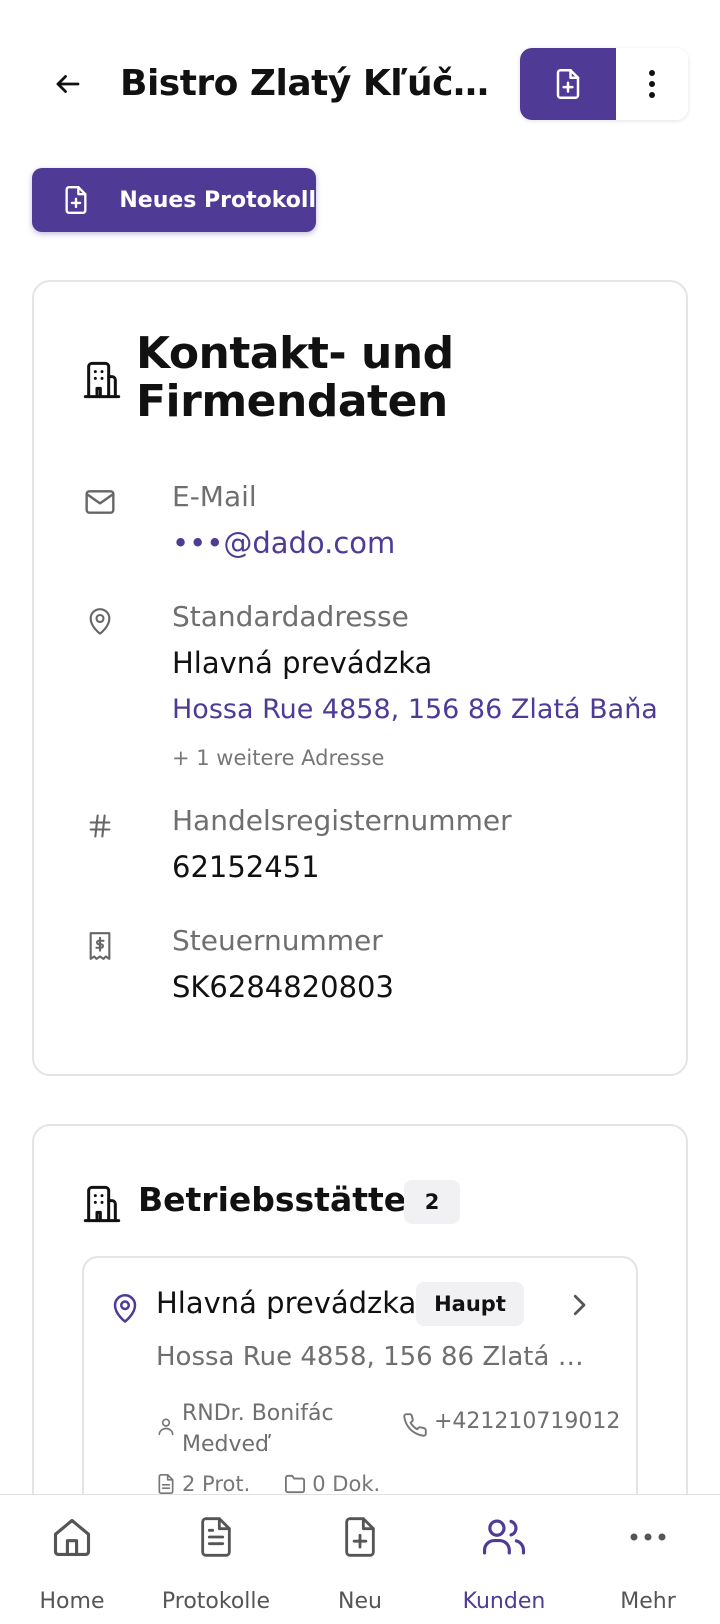 This screenshot has width=720, height=1624. I want to click on header-actions, so click(604, 84).